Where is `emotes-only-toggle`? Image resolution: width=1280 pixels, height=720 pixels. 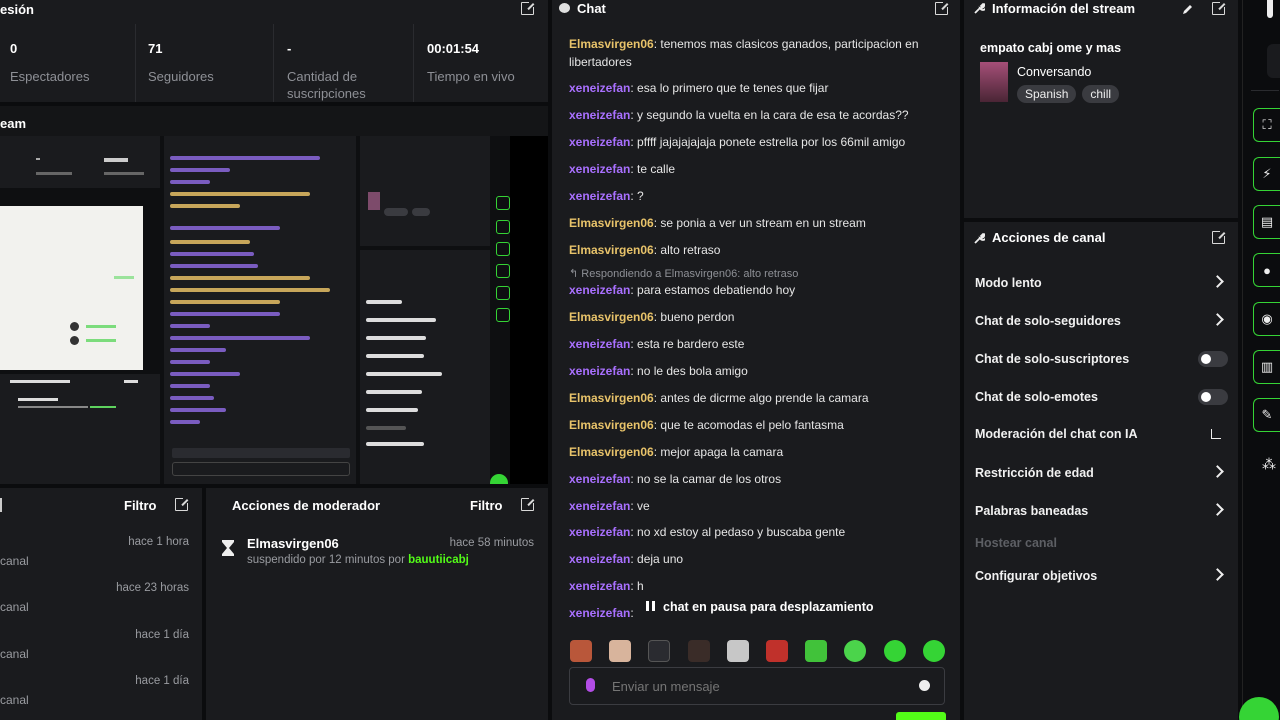 emotes-only-toggle is located at coordinates (1213, 397).